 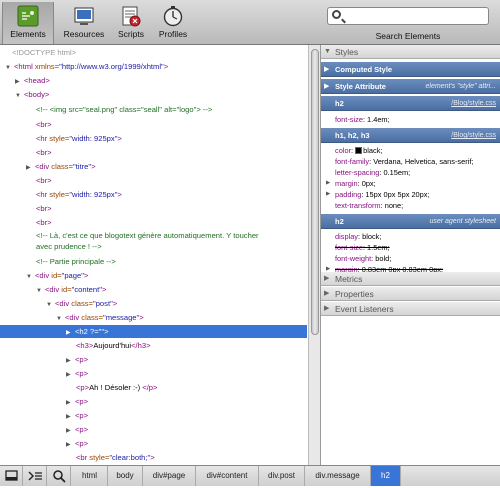 I want to click on rule-h1-h2-h3-header: h1, h2, h3/Blog/style.css, so click(x=410, y=135).